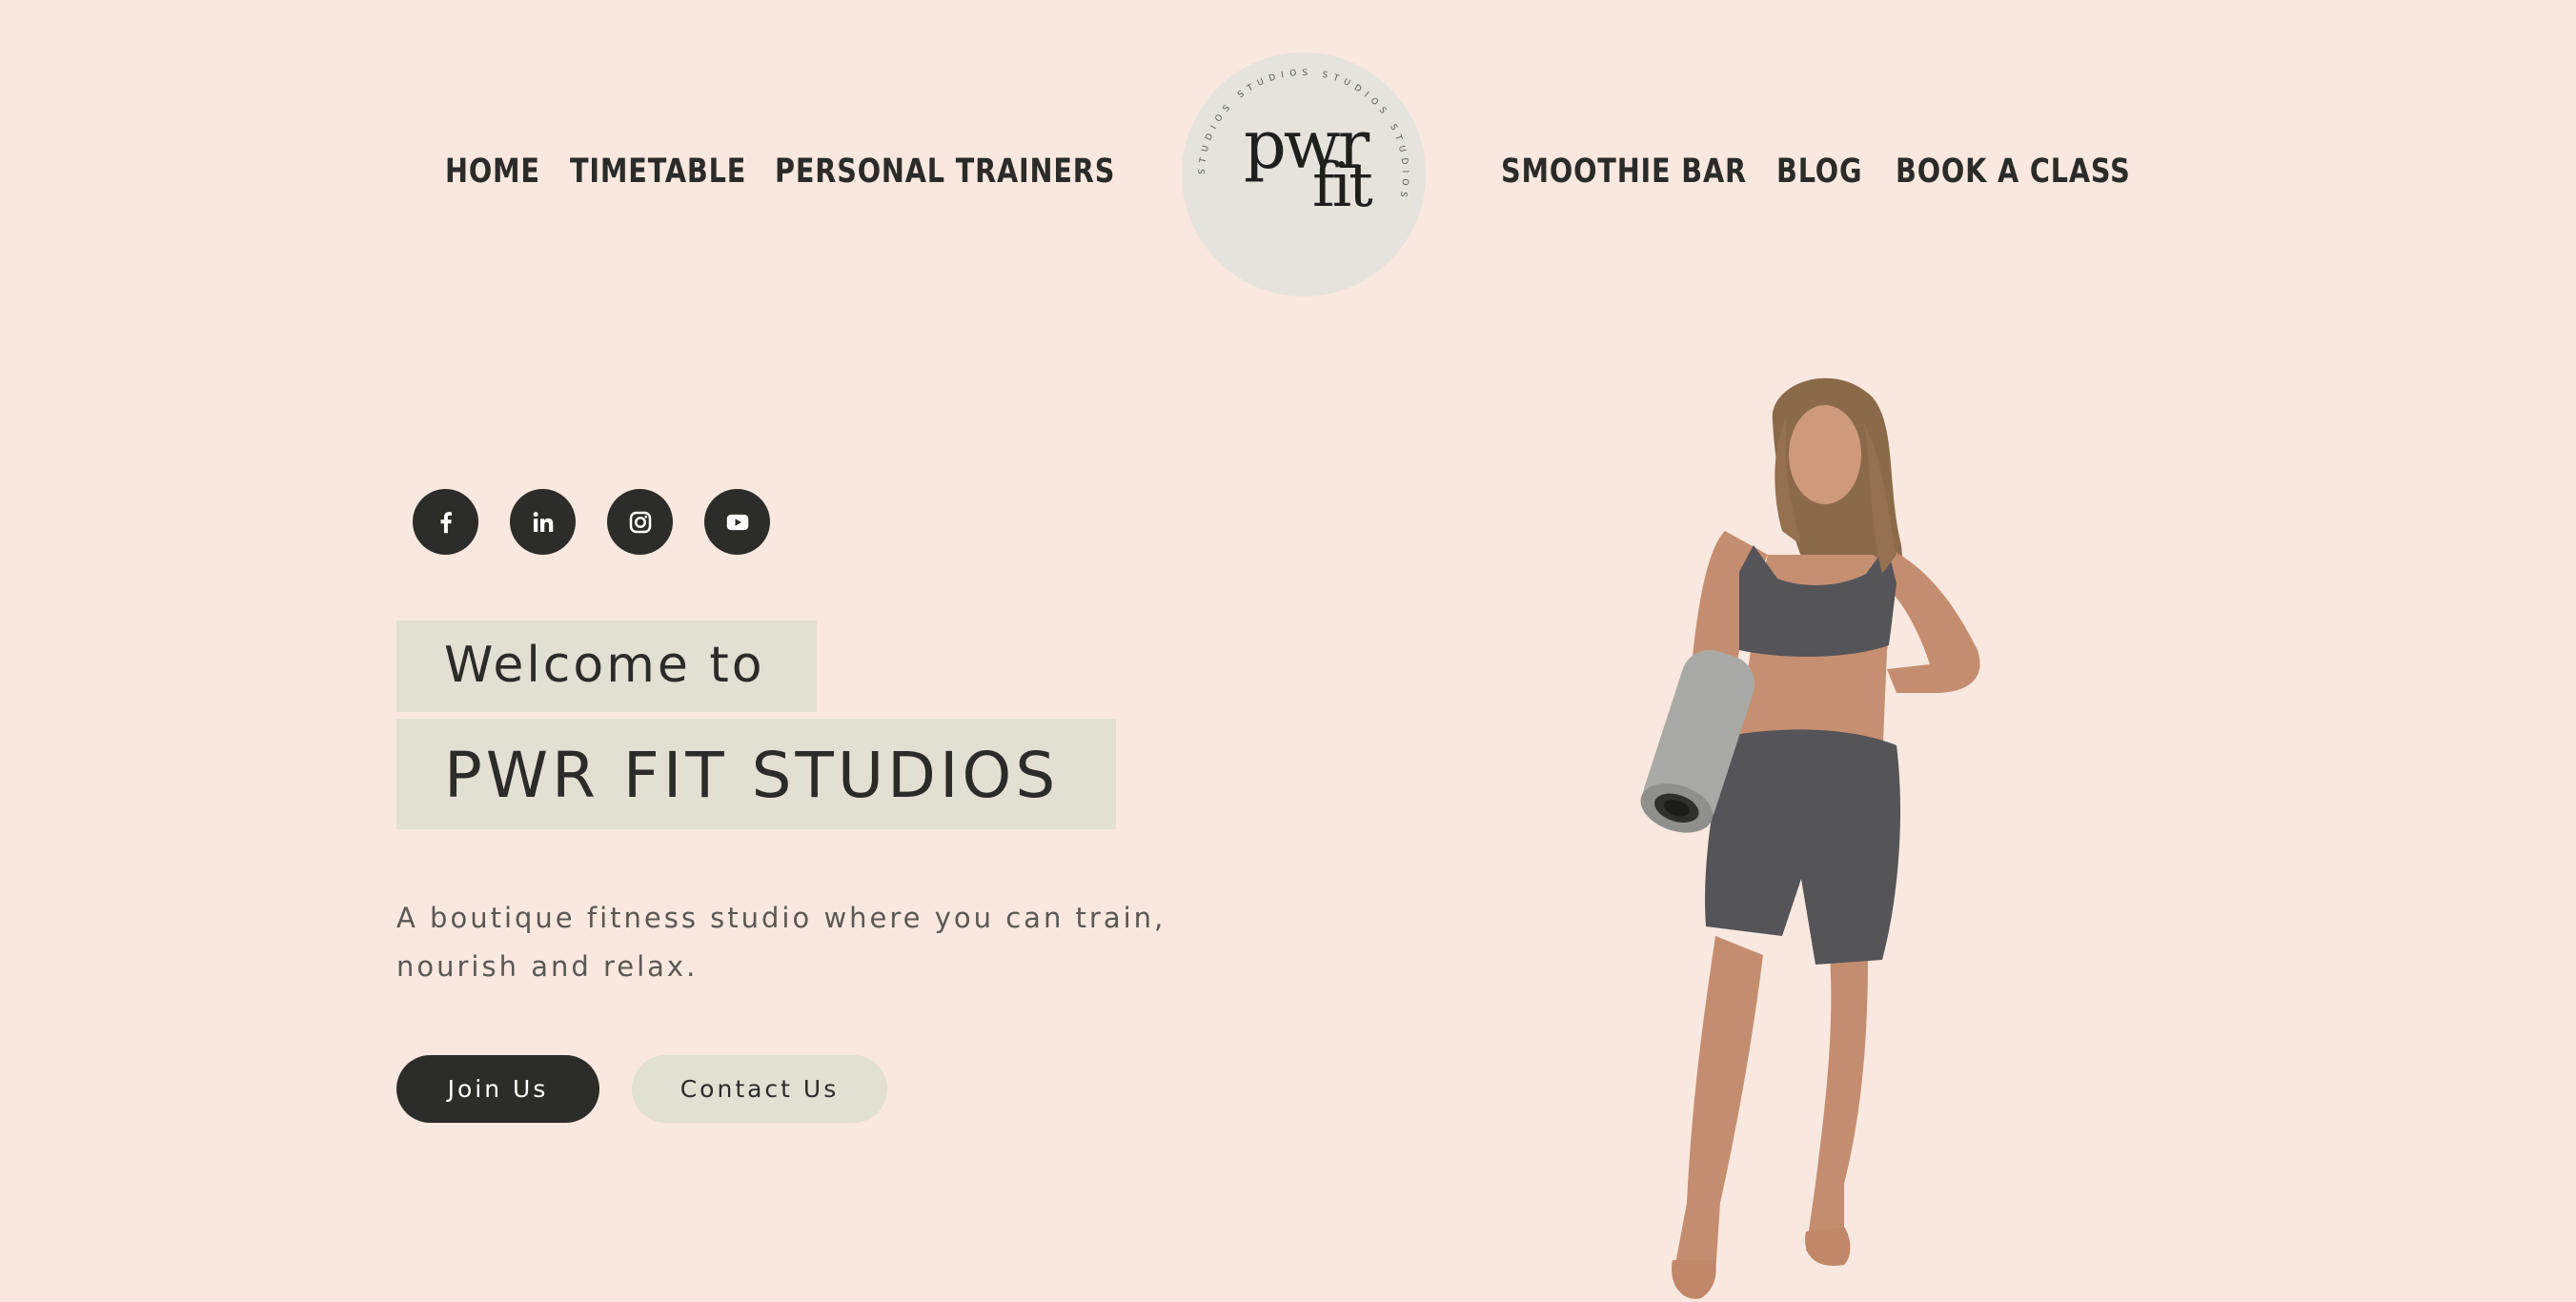 The height and width of the screenshot is (1302, 2576). I want to click on hero-photo-woman-with-yoga-mat, so click(1810, 838).